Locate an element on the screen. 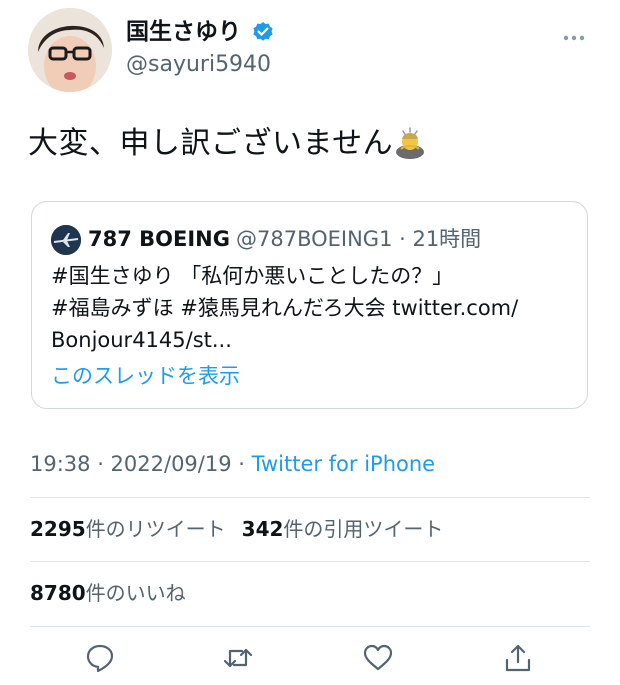 The width and height of the screenshot is (620, 685). quoted-author-meta: @787BOEING1 · 21時間 is located at coordinates (358, 239).